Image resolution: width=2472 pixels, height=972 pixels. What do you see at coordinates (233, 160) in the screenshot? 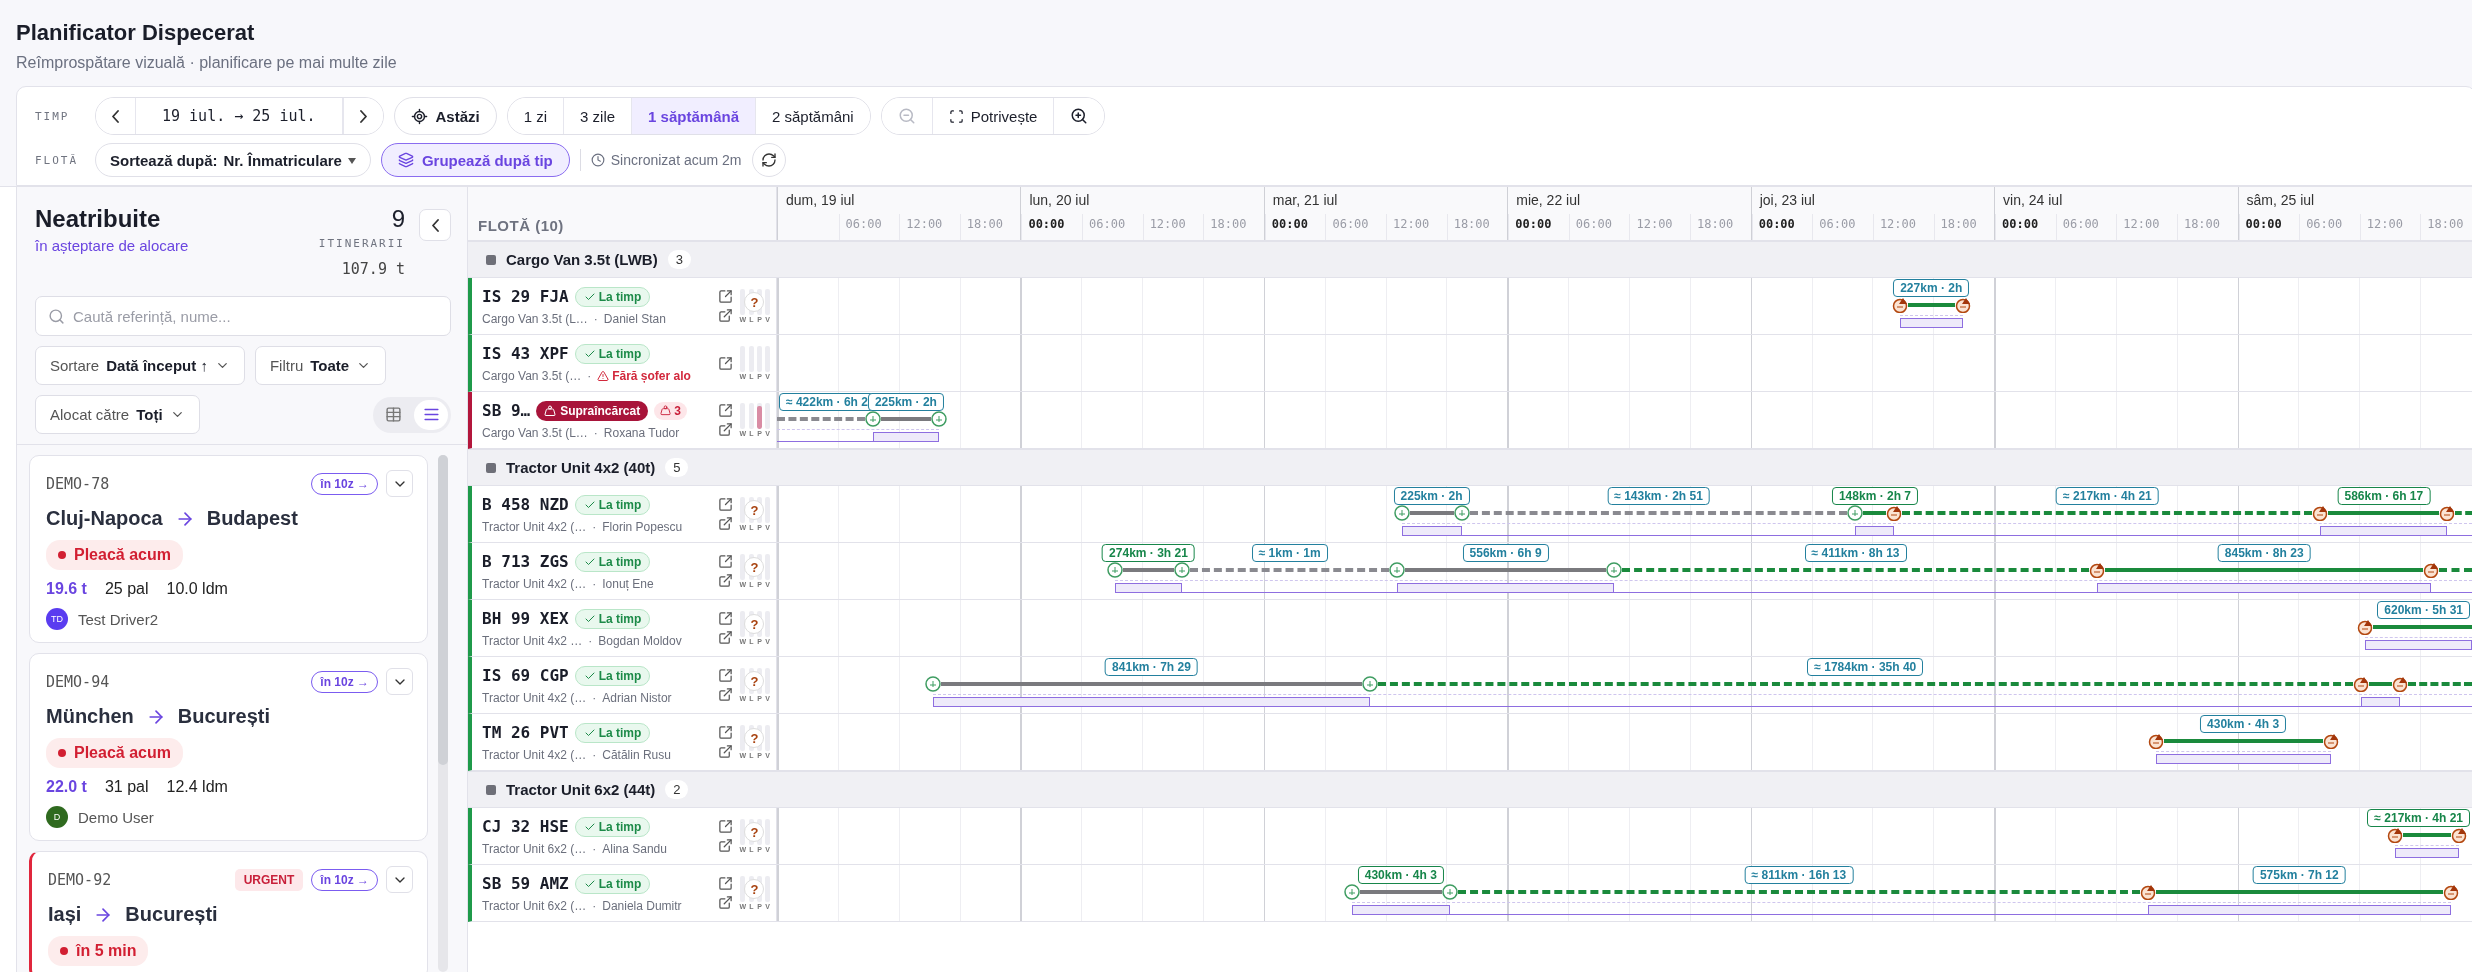
I see `sort-select: Sortează după: Nr. Înmatriculare` at bounding box center [233, 160].